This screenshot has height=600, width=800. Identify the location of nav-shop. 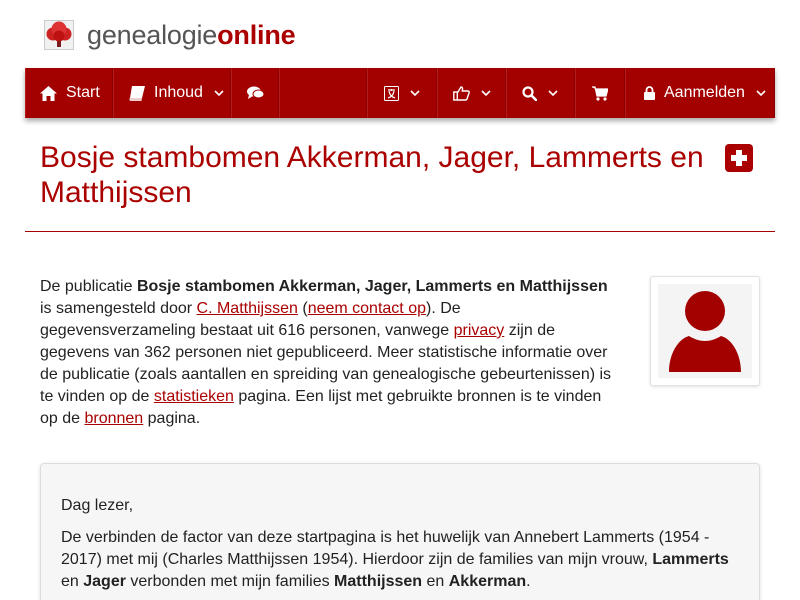
(600, 93).